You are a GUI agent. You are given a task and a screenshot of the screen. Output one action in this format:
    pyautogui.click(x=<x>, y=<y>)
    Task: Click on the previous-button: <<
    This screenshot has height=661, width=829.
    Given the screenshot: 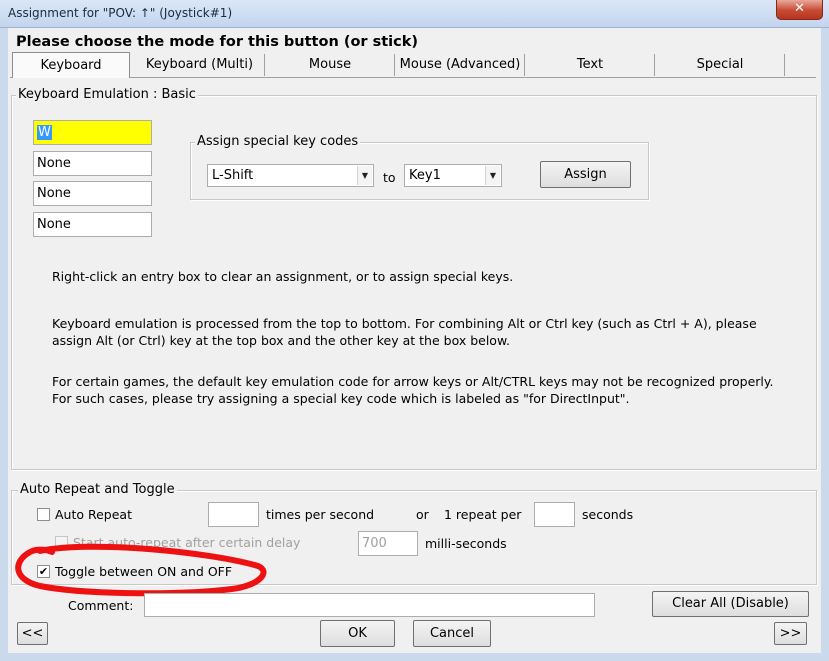 What is the action you would take?
    pyautogui.click(x=32, y=633)
    